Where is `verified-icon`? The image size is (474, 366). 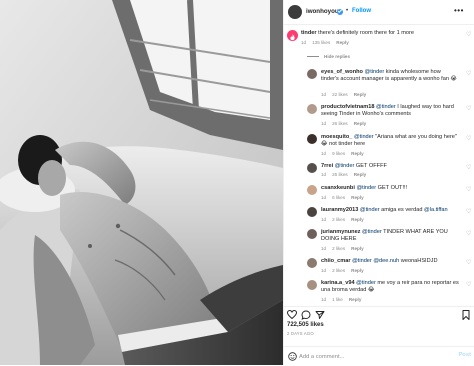 verified-icon is located at coordinates (340, 11).